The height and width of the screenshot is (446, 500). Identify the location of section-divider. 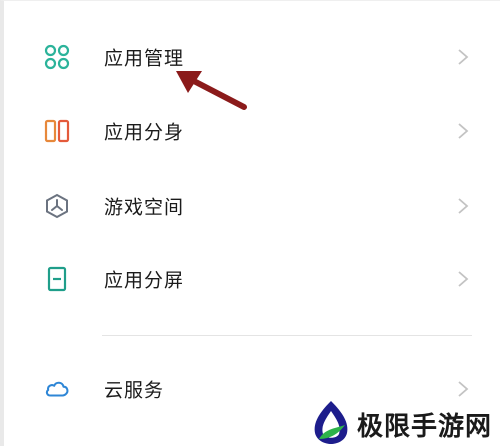
(287, 335).